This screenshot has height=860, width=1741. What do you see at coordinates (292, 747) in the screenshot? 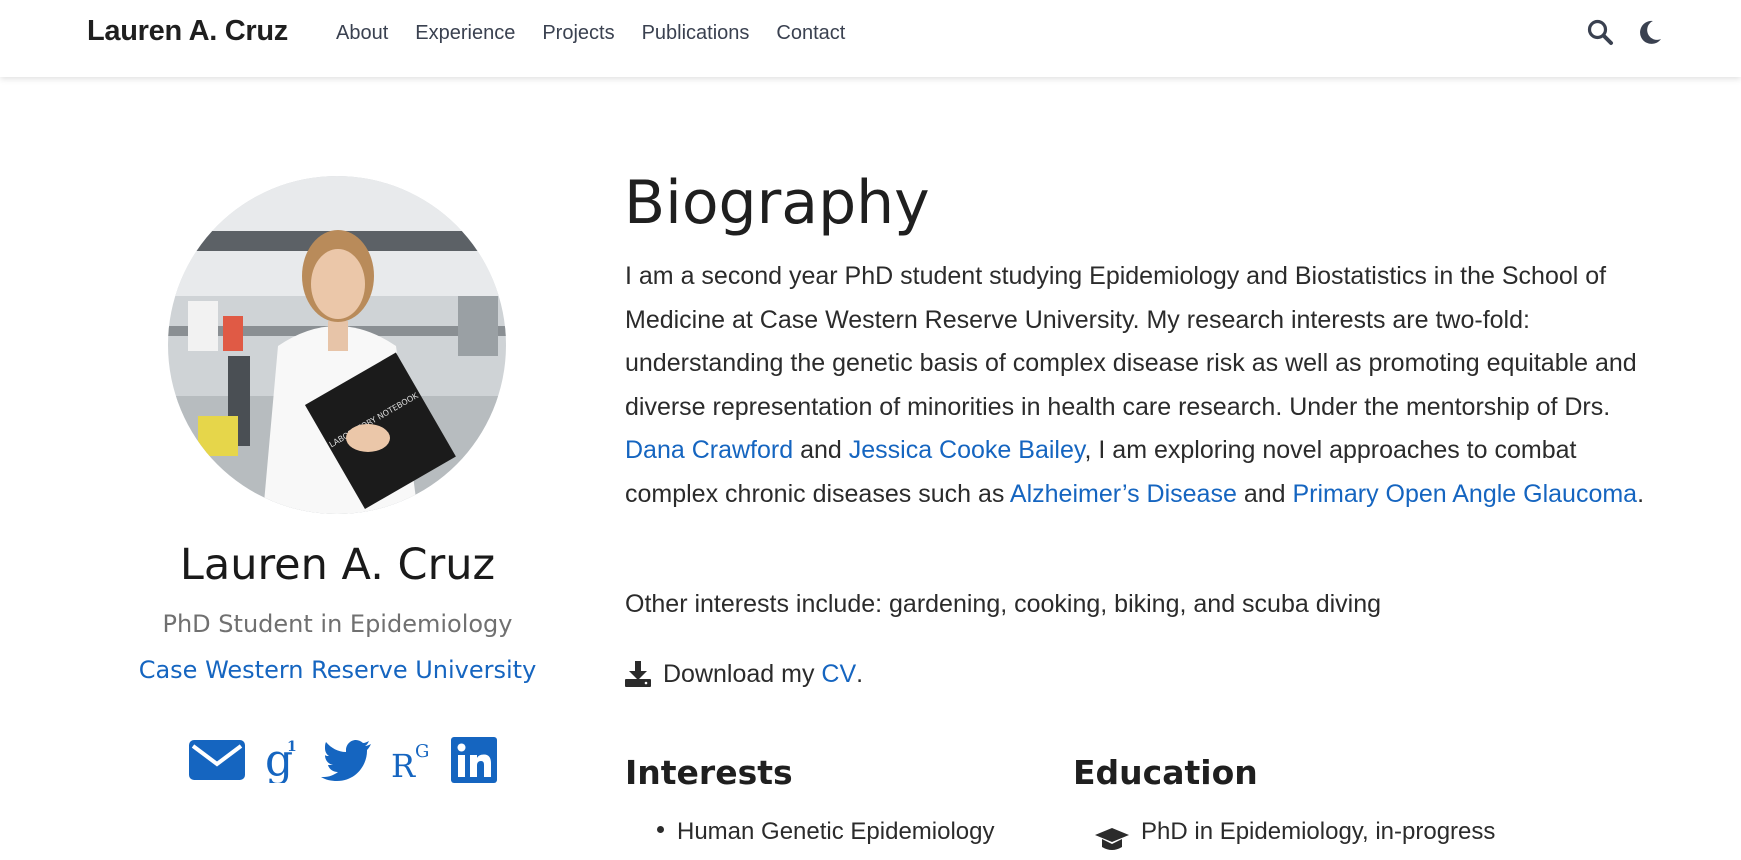
I see `svg-text: 1` at bounding box center [292, 747].